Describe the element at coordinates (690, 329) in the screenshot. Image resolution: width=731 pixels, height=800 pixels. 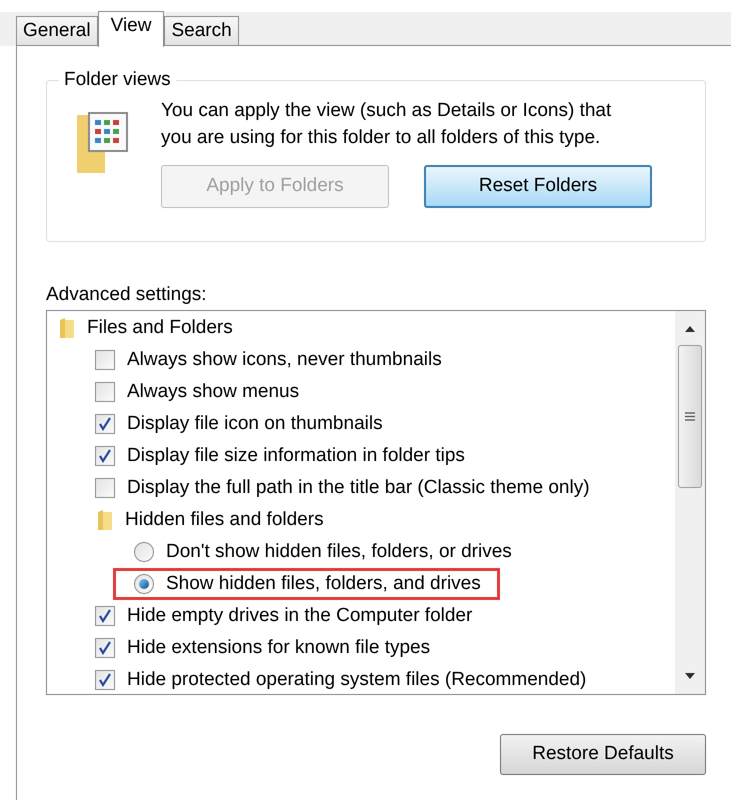
I see `scroll-up-icon` at that location.